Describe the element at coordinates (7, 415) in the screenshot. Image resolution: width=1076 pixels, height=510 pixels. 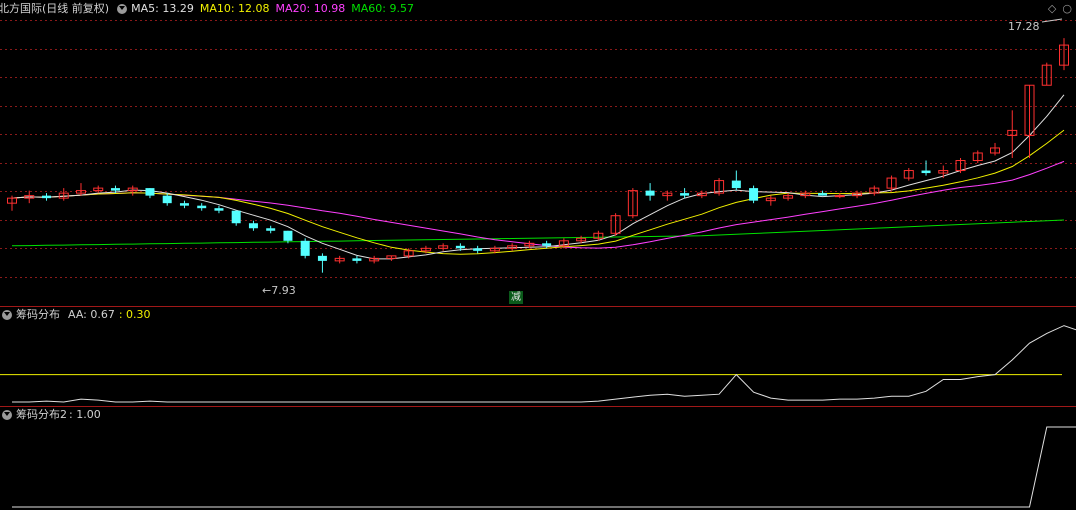
I see `indicator2-dropdown-icon` at that location.